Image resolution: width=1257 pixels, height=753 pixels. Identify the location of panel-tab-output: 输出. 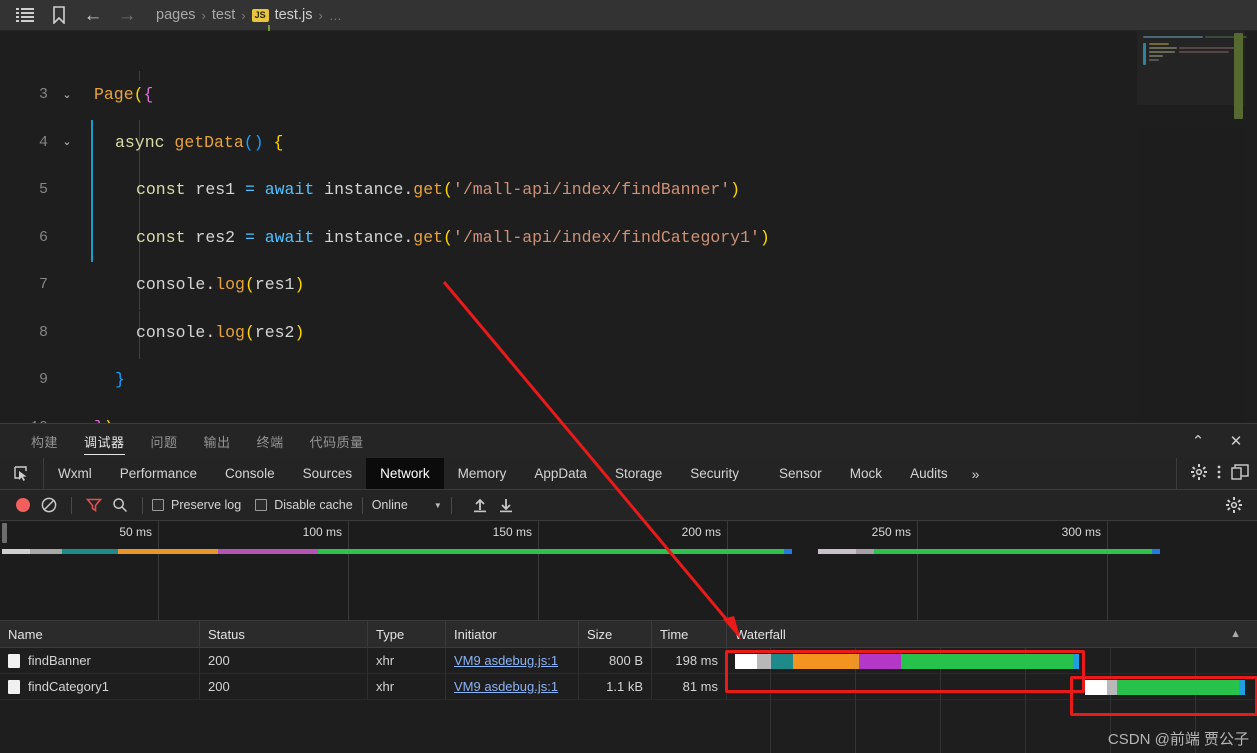
(217, 441).